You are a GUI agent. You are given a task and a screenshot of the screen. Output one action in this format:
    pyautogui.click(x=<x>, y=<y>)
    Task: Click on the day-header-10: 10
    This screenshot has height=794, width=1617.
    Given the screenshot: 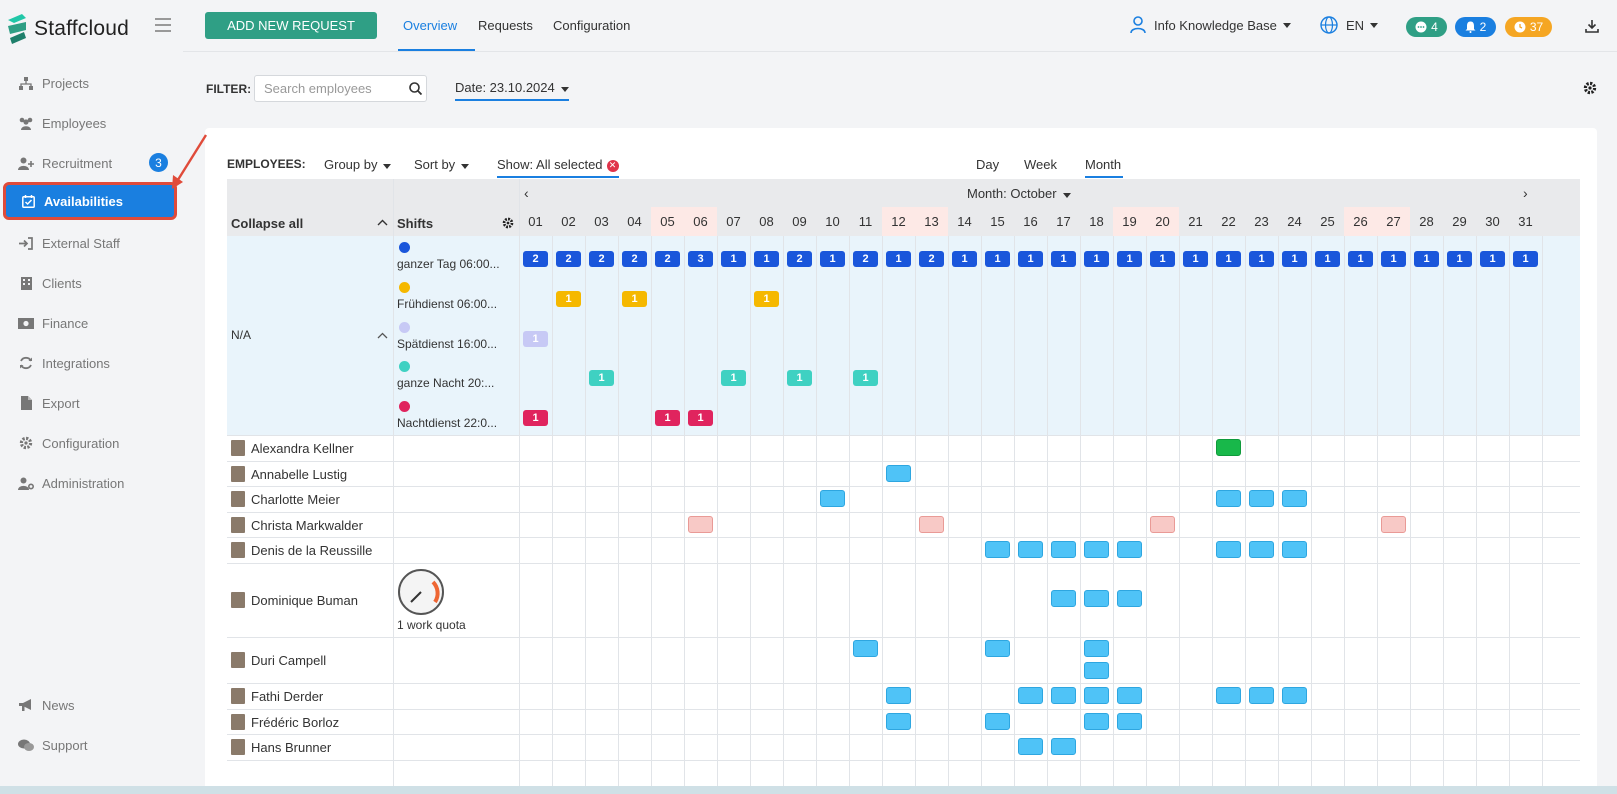 What is the action you would take?
    pyautogui.click(x=832, y=221)
    